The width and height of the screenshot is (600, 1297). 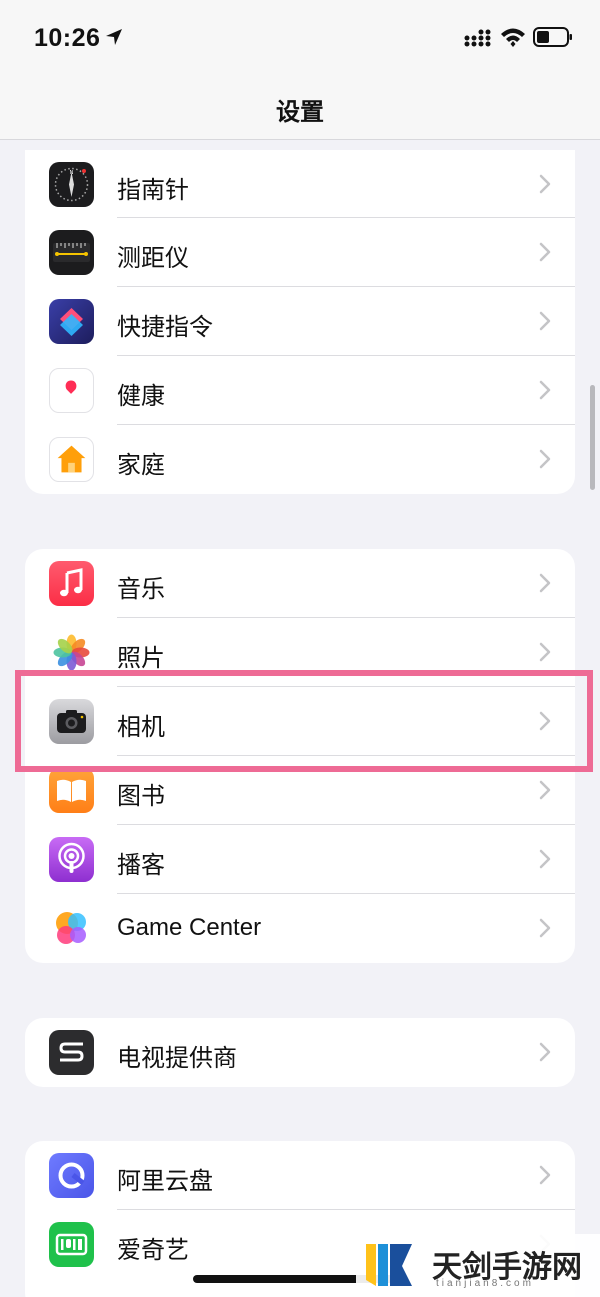 I want to click on settings-row-label: 健康, so click(x=141, y=396).